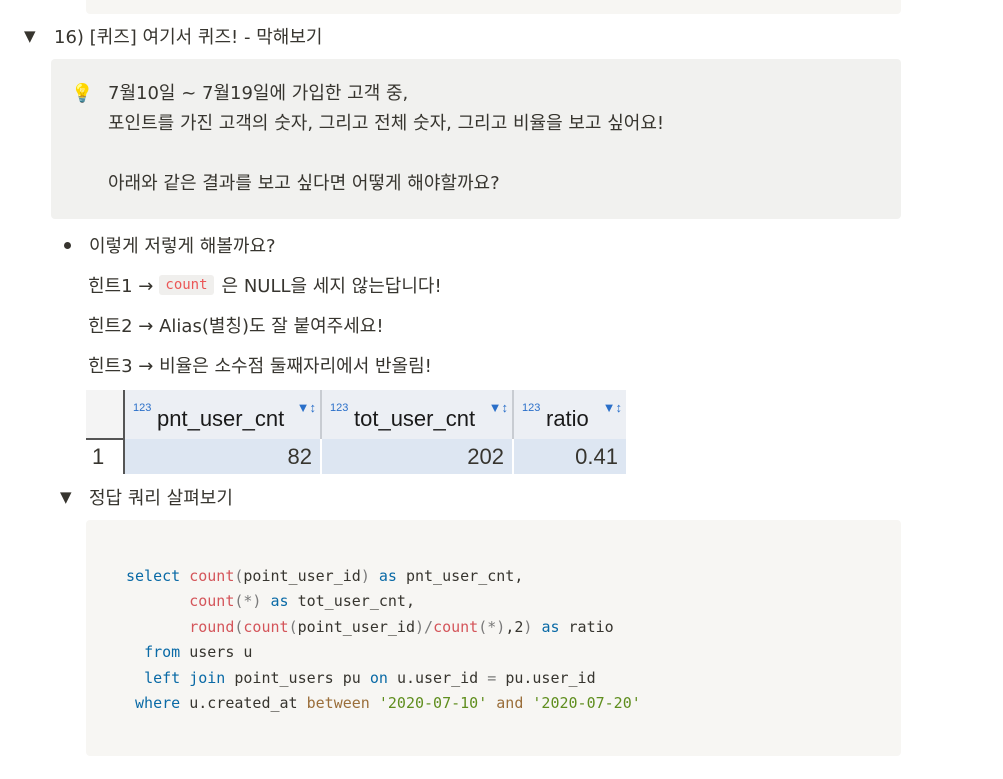 This screenshot has width=1003, height=779. Describe the element at coordinates (304, 183) in the screenshot. I see `callout-line-3: 아래와 같은 결과를 보고 싶다면 어떻게 해야할까요?` at that location.